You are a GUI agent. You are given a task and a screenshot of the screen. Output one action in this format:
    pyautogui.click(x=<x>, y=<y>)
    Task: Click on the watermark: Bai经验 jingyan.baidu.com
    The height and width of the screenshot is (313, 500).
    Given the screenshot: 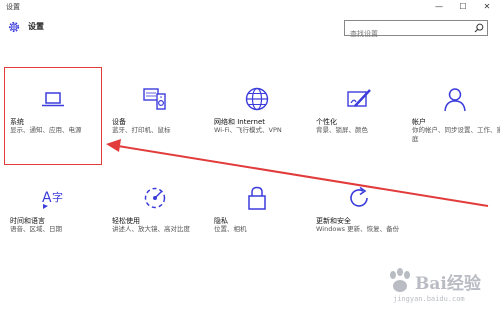 What is the action you would take?
    pyautogui.click(x=440, y=285)
    